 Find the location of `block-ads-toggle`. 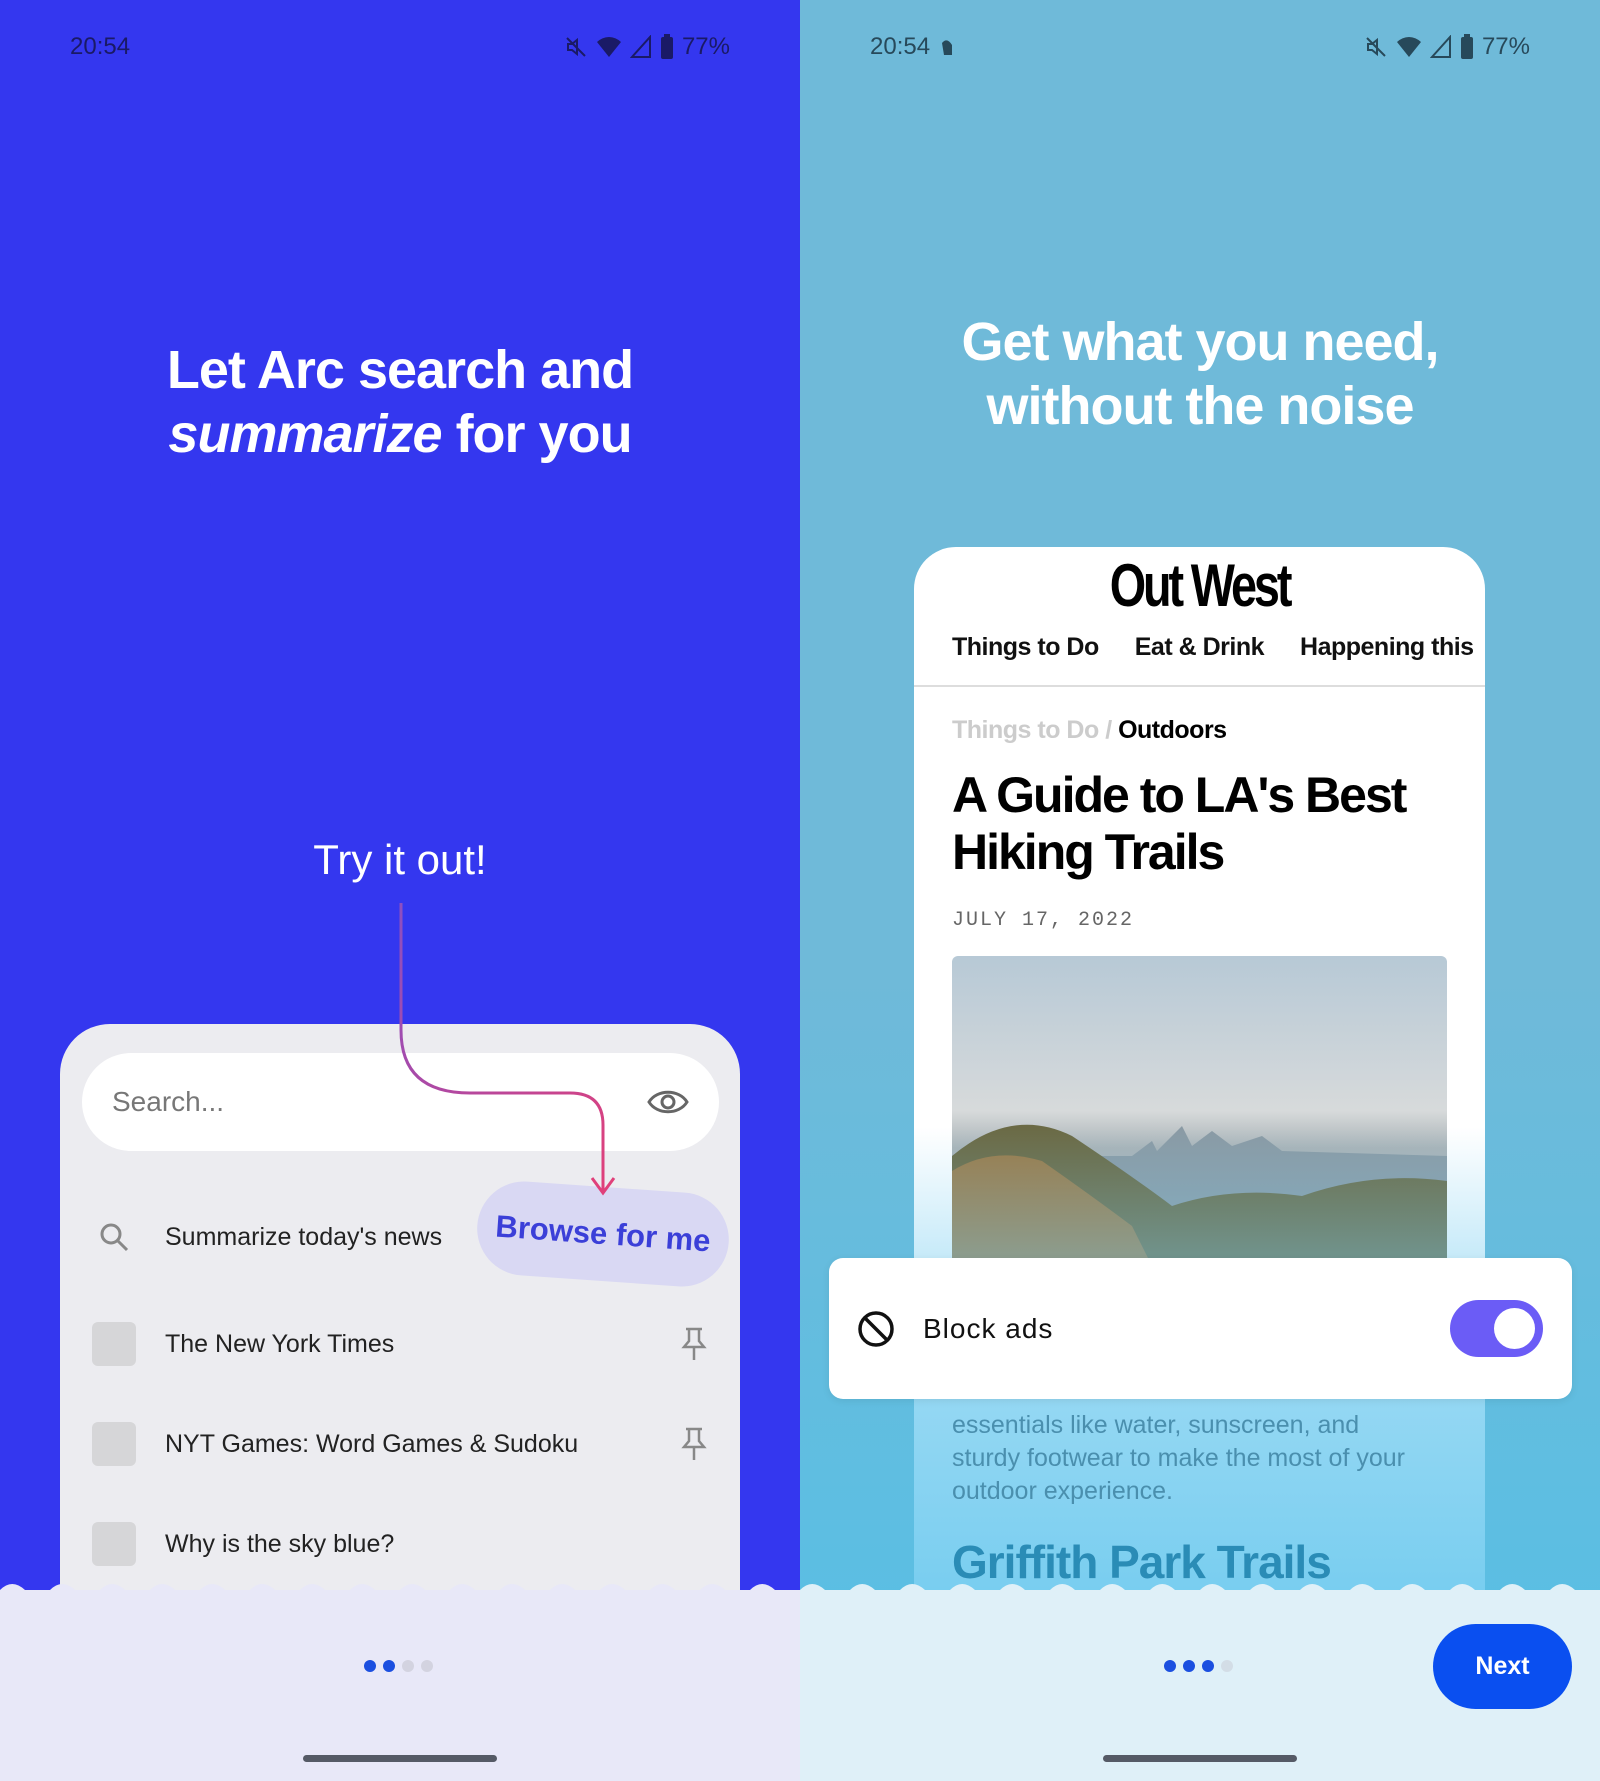

block-ads-toggle is located at coordinates (1496, 1328).